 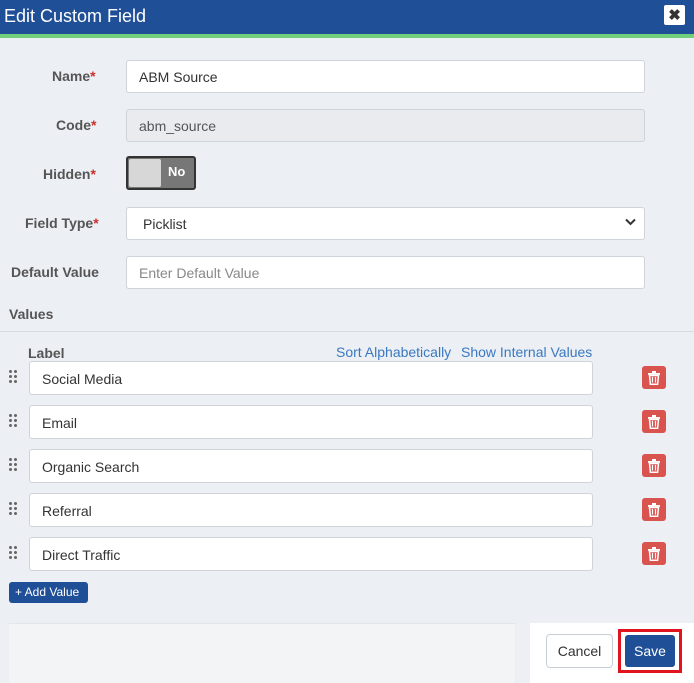 I want to click on value-row: Organic Search, so click(x=347, y=466).